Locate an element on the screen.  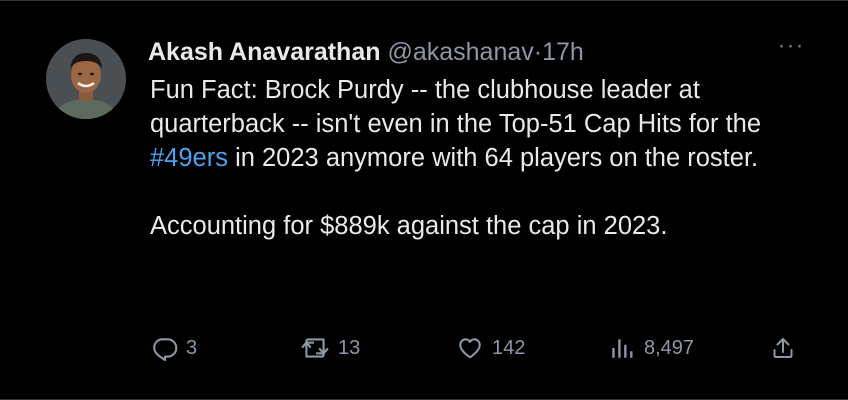
tweet-header: Akash Anavarathan @akashanav·17h is located at coordinates (478, 52).